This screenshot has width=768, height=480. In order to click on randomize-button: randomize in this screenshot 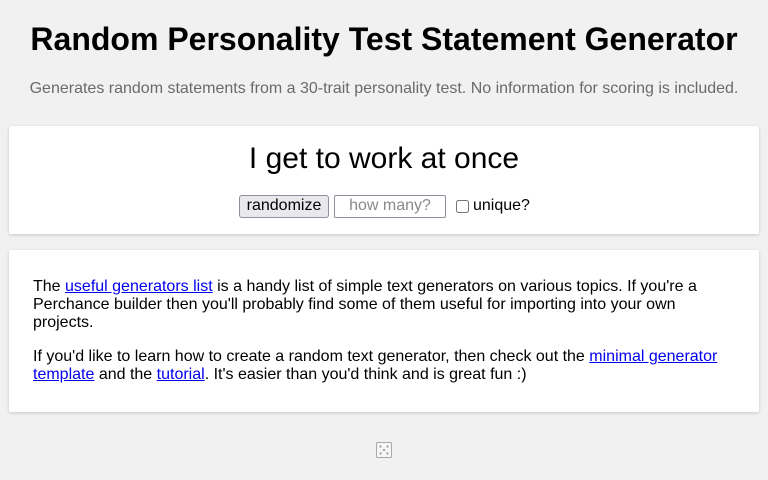, I will do `click(284, 206)`.